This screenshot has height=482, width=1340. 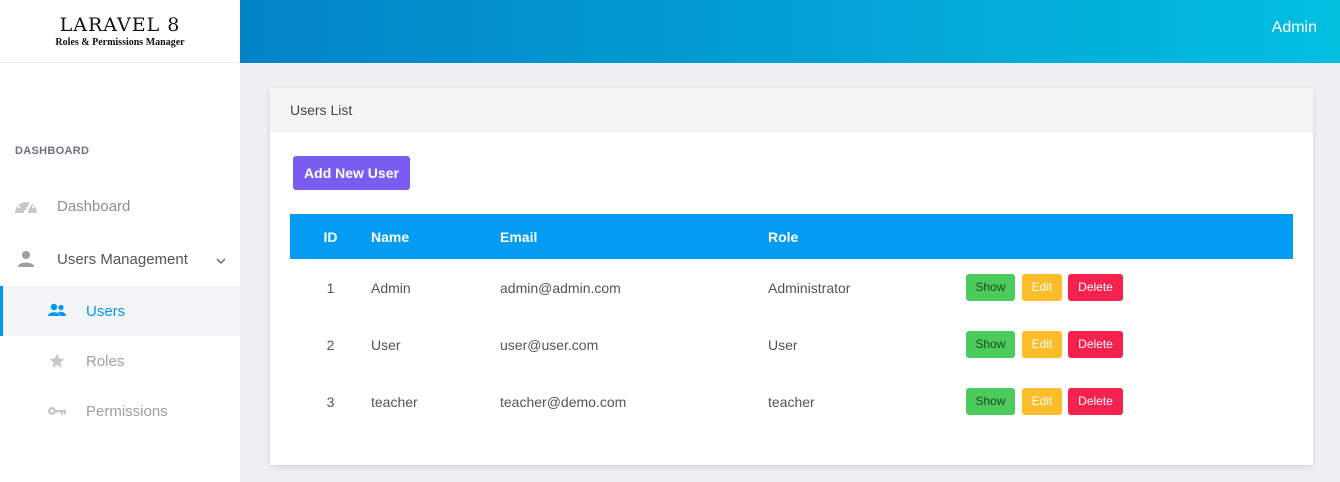 I want to click on sidebar-item-label: Users Management, so click(x=122, y=259).